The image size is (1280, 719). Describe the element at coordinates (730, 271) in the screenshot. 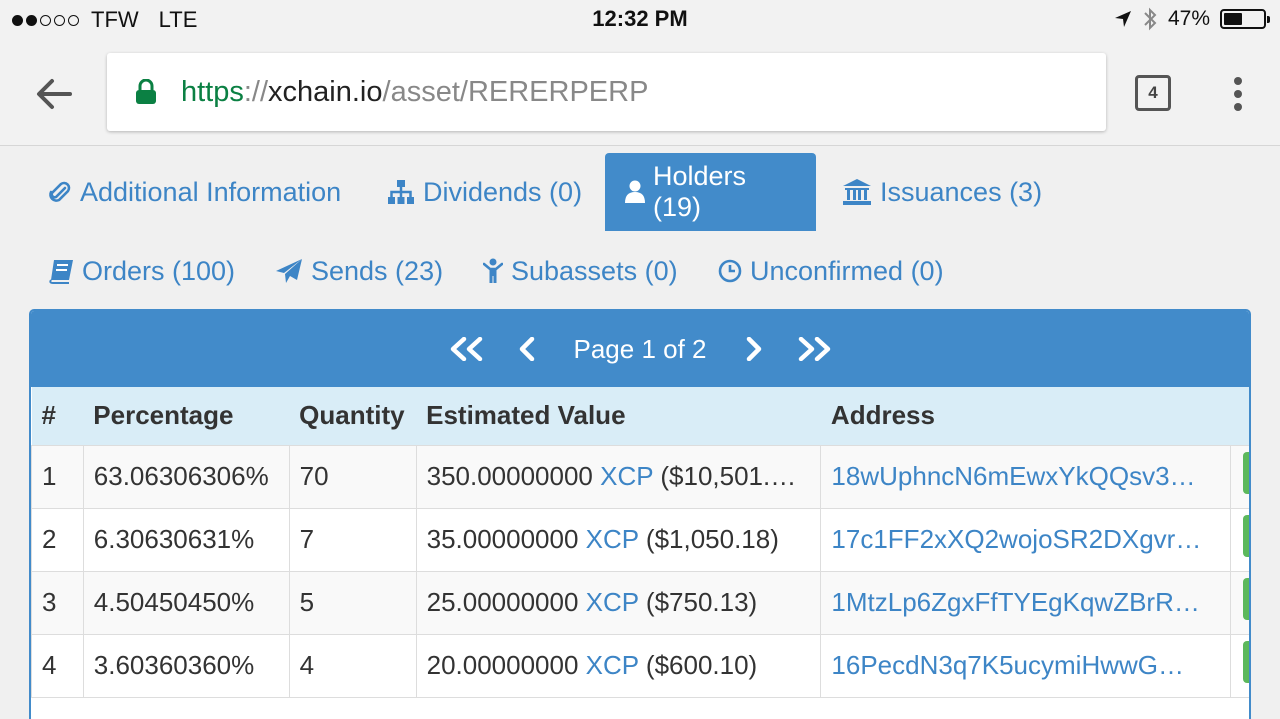

I see `clock-icon` at that location.